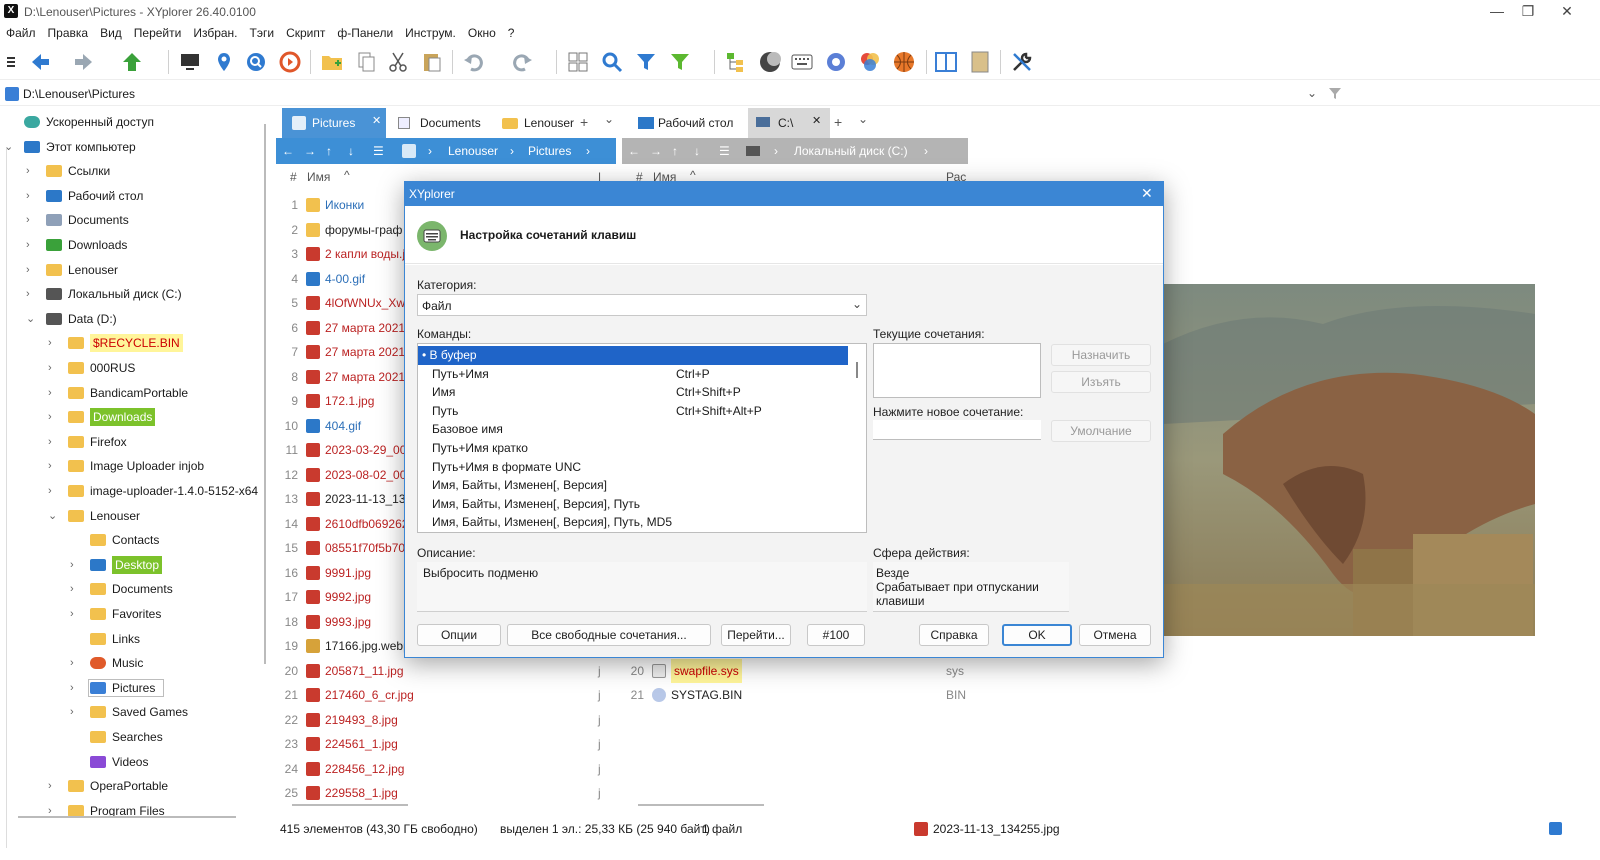  Describe the element at coordinates (432, 62) in the screenshot. I see `paste-icon` at that location.